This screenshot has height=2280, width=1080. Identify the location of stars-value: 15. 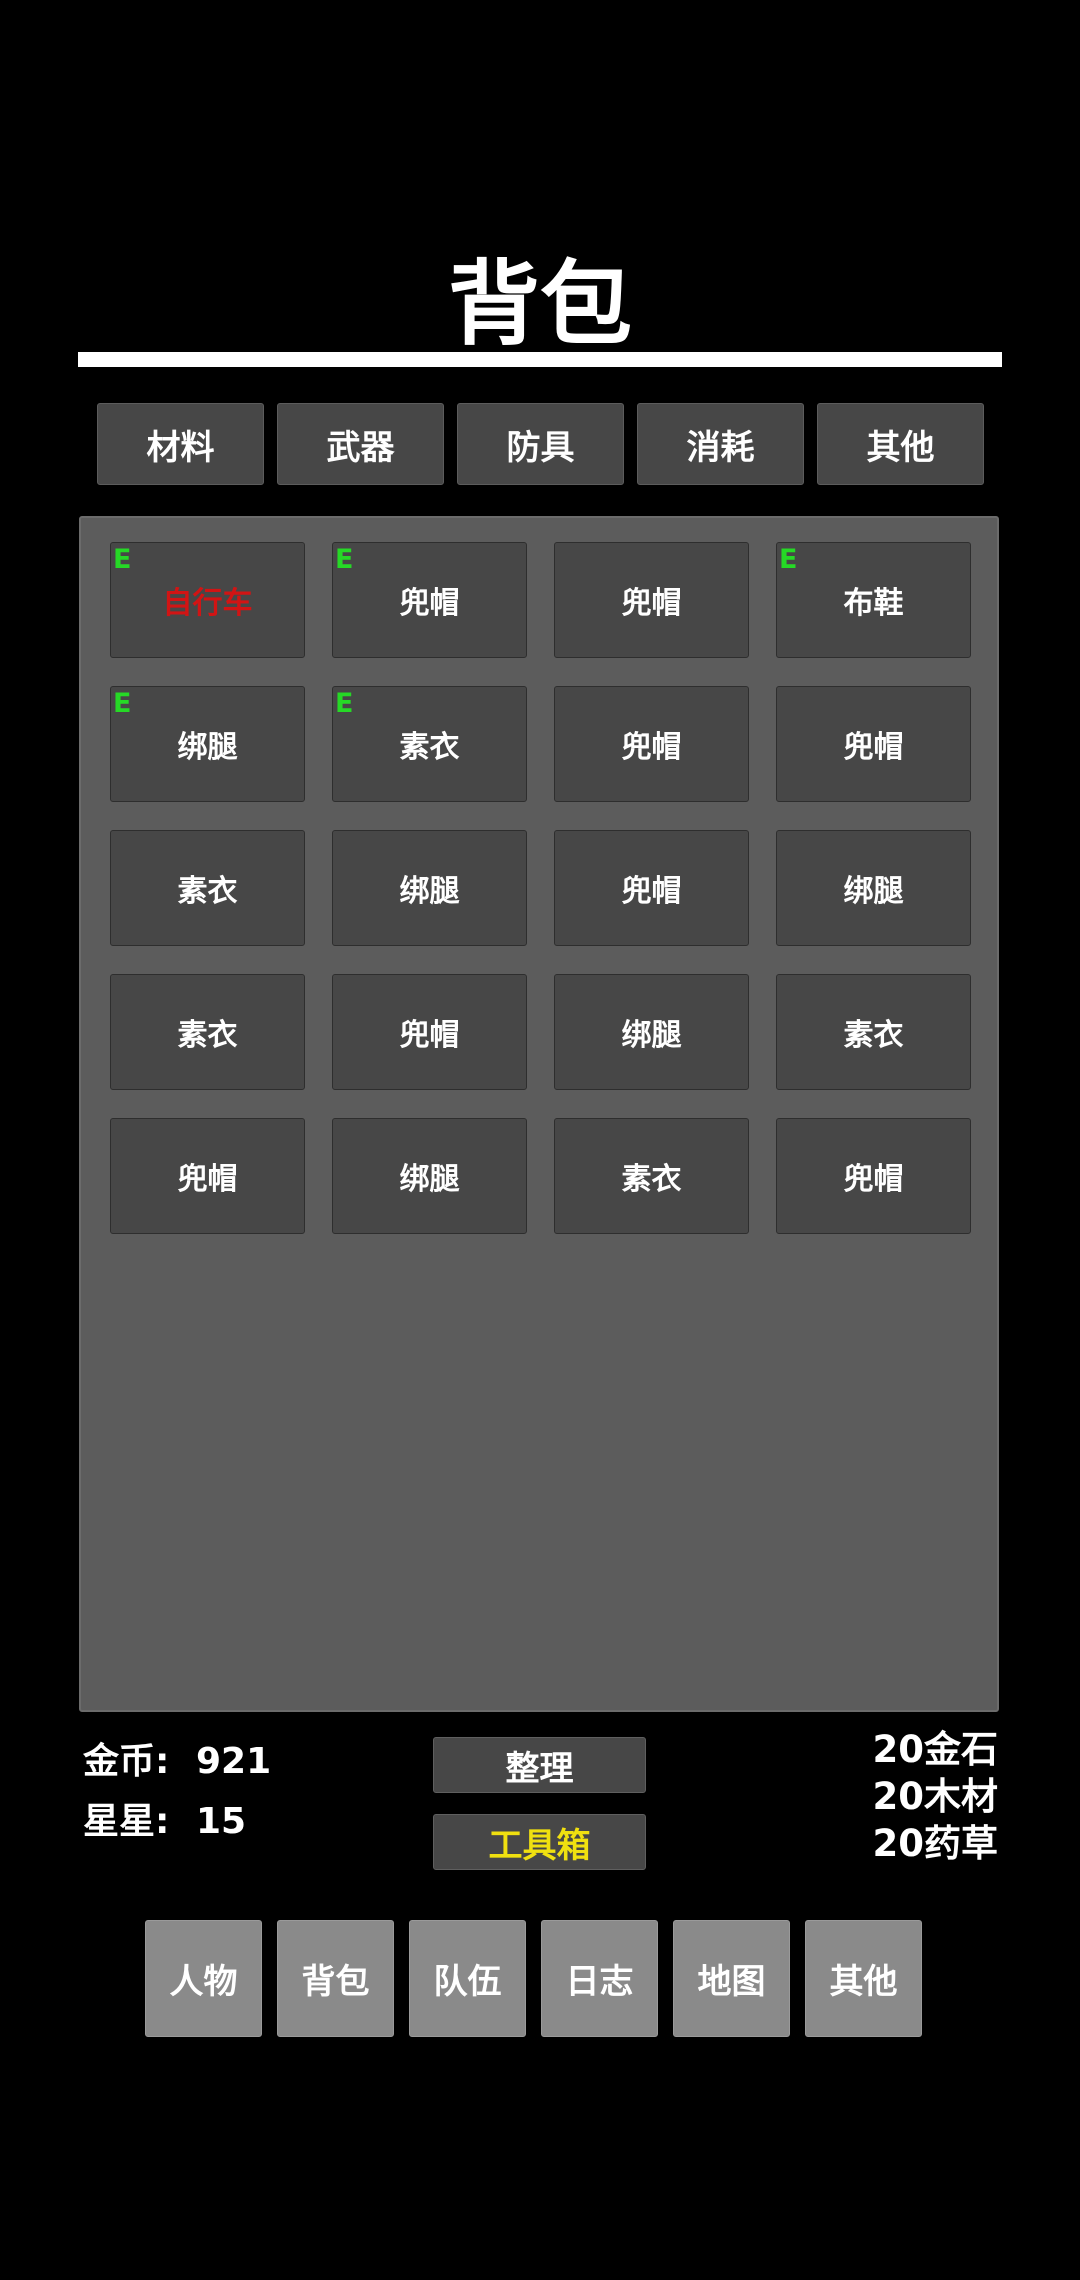
(221, 1821).